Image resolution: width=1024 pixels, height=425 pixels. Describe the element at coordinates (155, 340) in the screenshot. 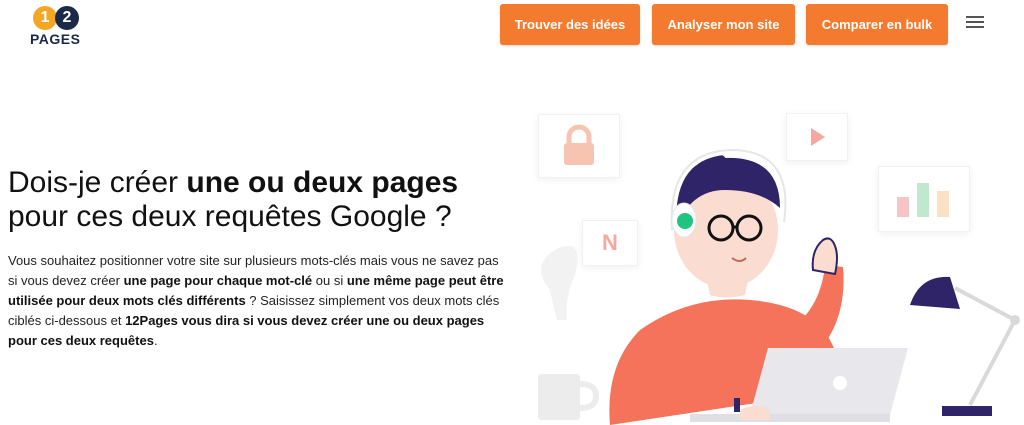

I see `desc-text-4: .` at that location.